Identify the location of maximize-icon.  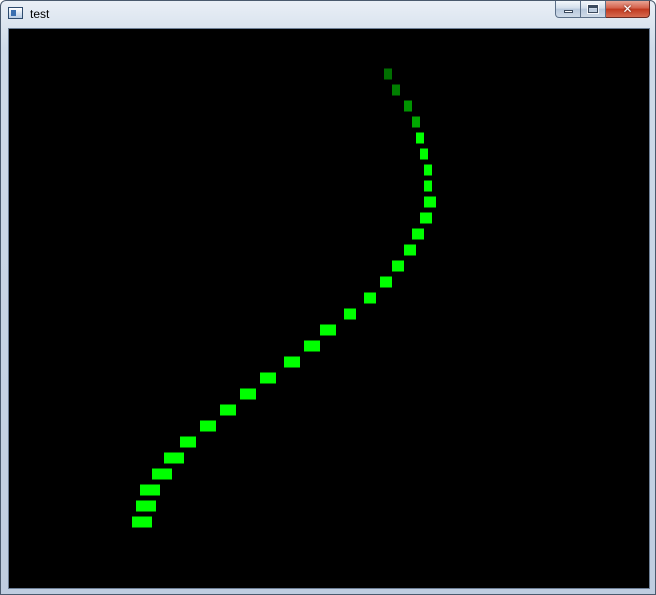
(593, 9).